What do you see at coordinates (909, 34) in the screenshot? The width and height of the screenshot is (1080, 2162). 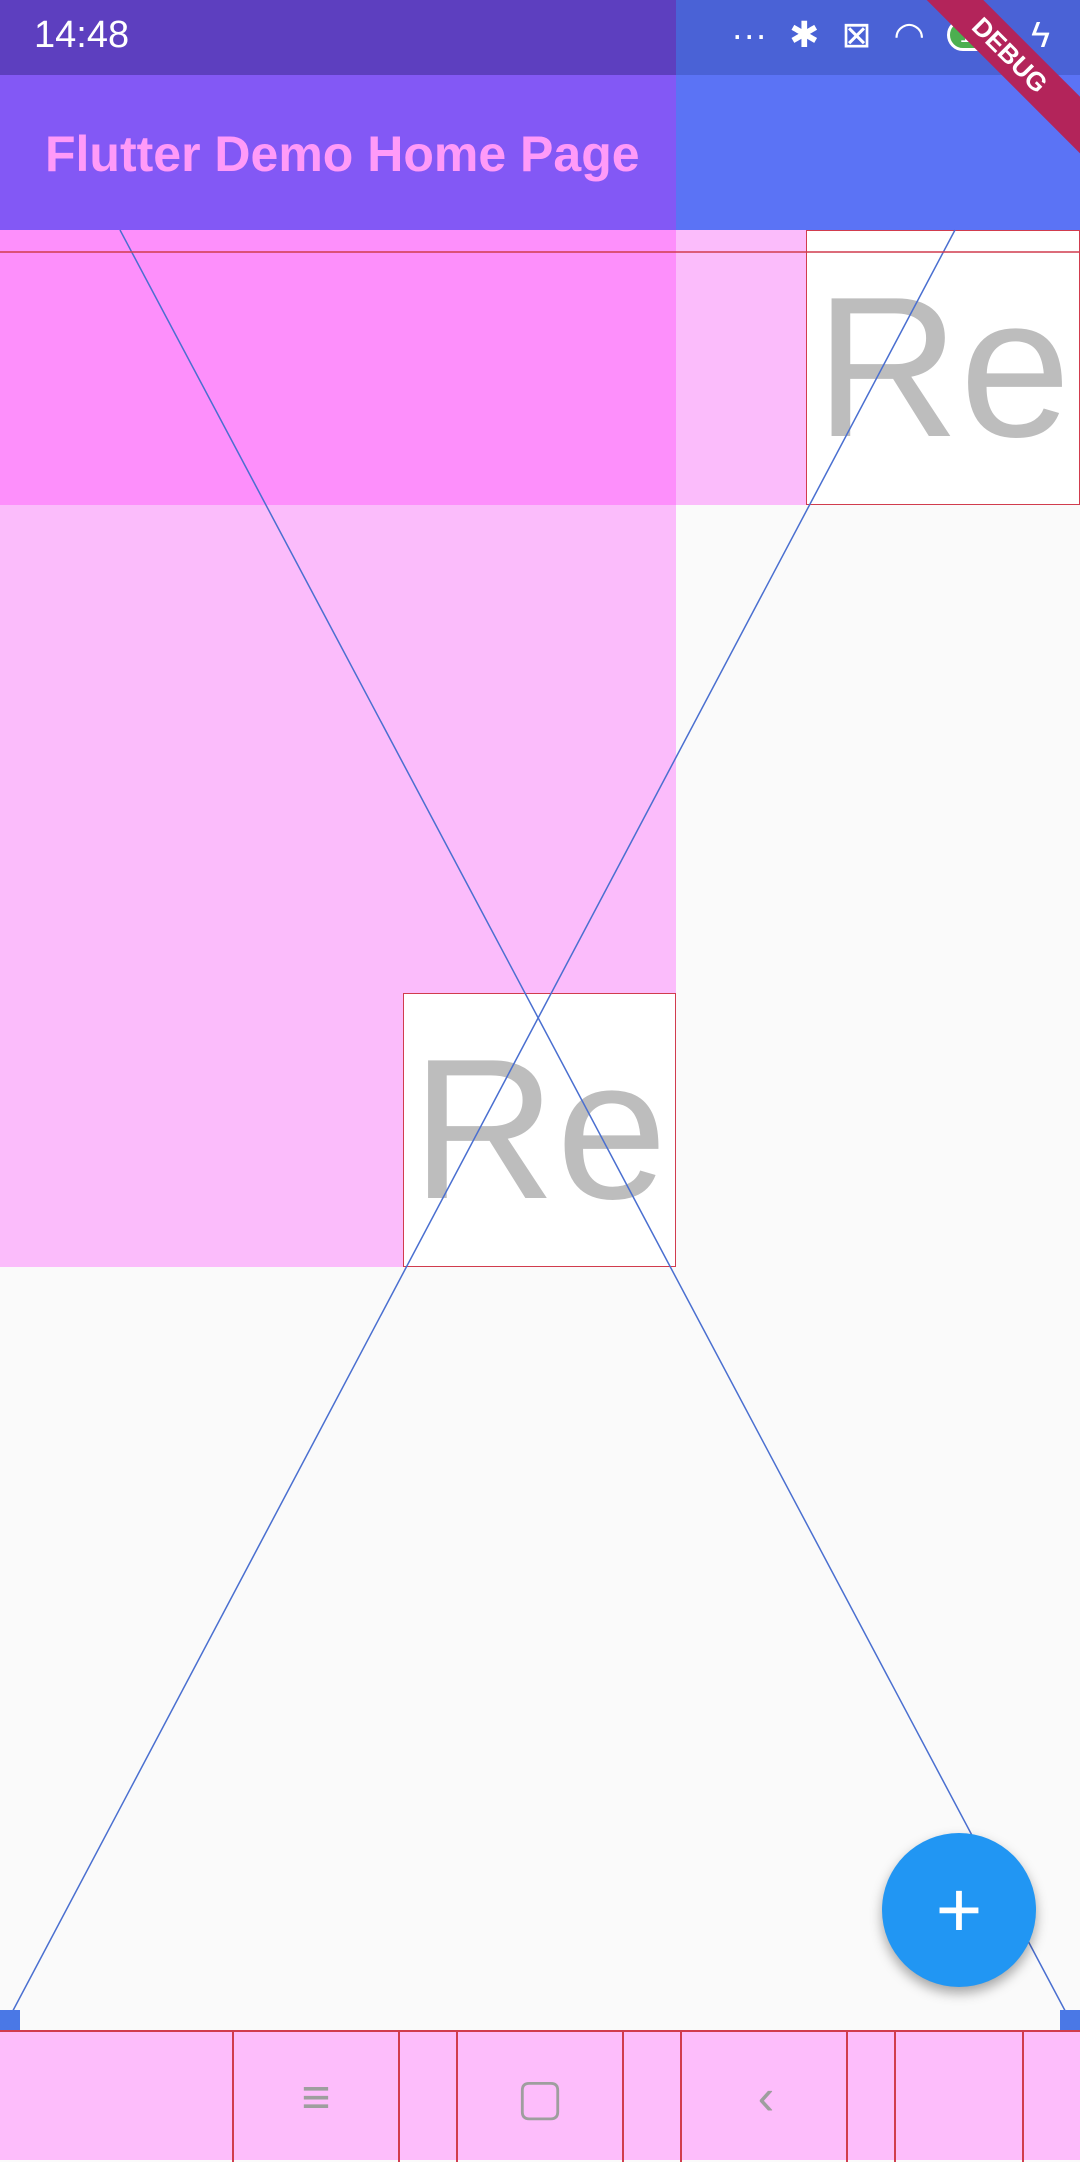 I see `wifi-icon: ◠` at bounding box center [909, 34].